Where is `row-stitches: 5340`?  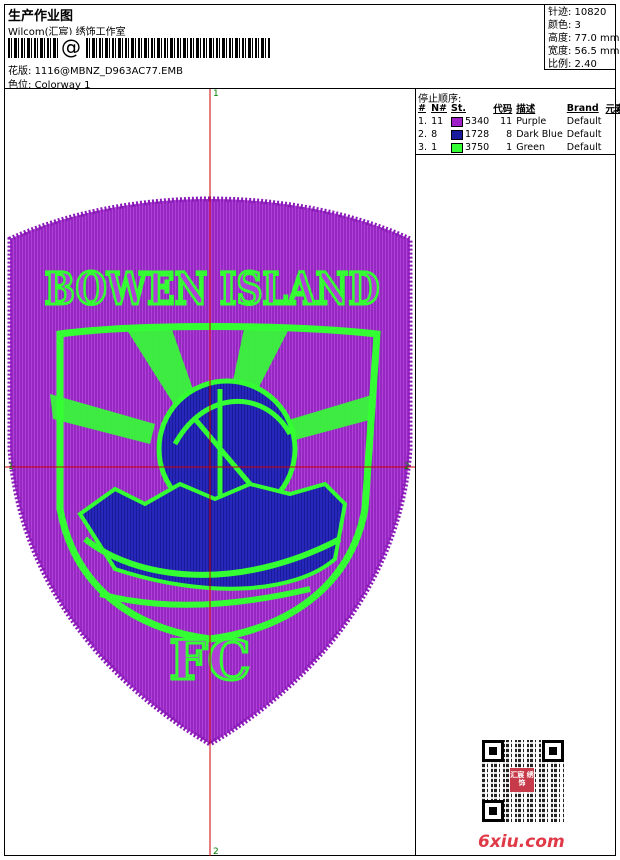
row-stitches: 5340 is located at coordinates (470, 121).